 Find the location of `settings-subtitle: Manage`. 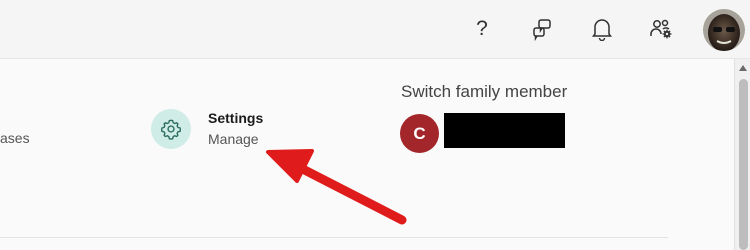

settings-subtitle: Manage is located at coordinates (233, 139).